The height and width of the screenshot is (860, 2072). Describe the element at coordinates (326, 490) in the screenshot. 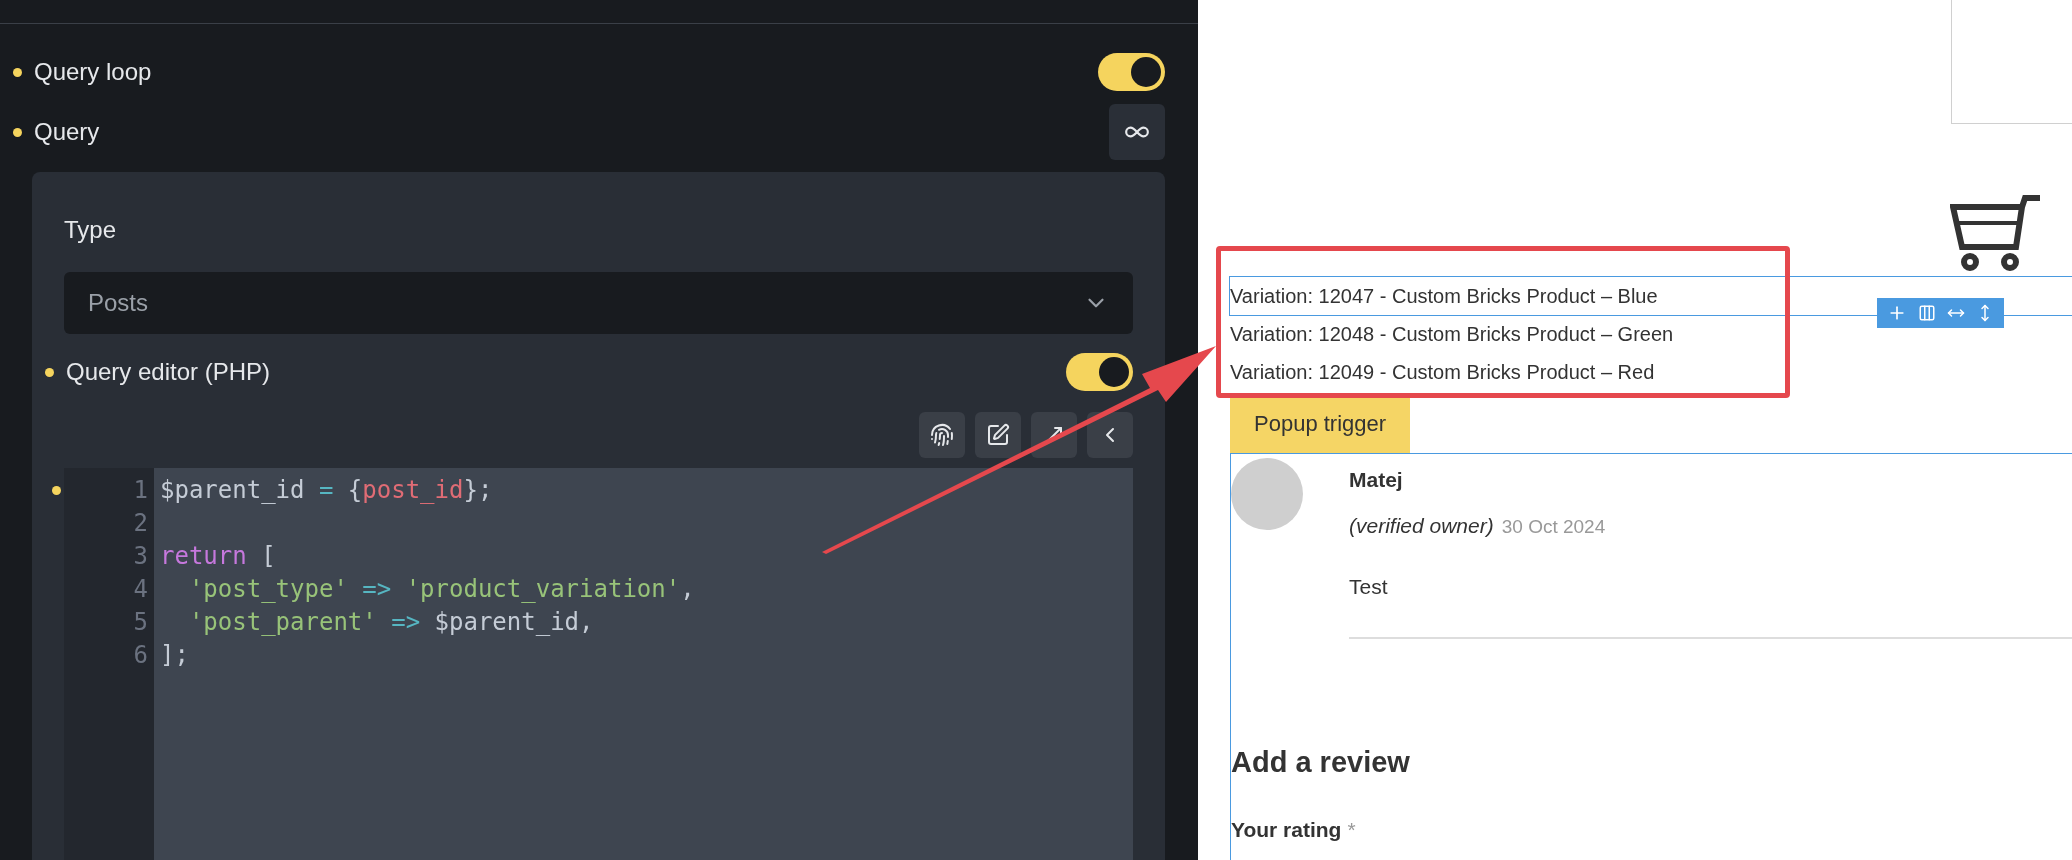

I see `code-line: $parent_id = {post_id};` at that location.